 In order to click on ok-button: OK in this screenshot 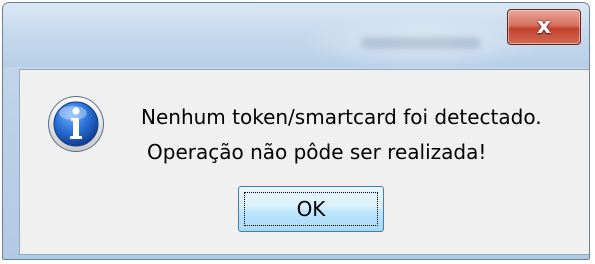, I will do `click(311, 209)`.